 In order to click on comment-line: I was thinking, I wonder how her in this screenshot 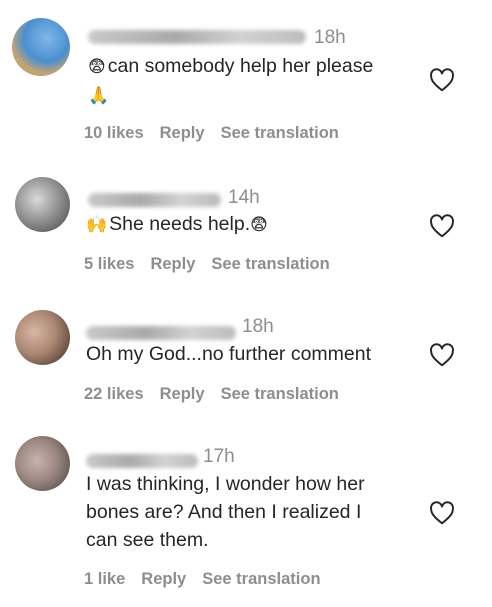, I will do `click(225, 484)`.